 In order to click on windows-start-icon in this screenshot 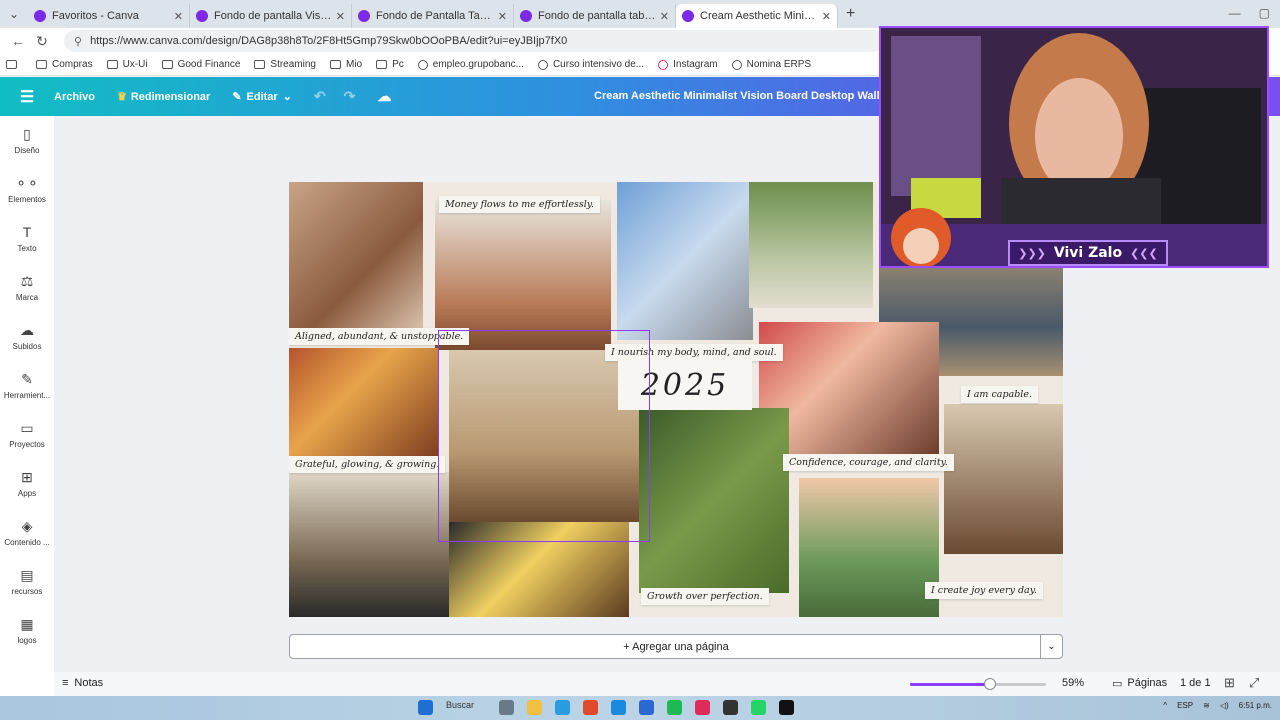, I will do `click(425, 707)`.